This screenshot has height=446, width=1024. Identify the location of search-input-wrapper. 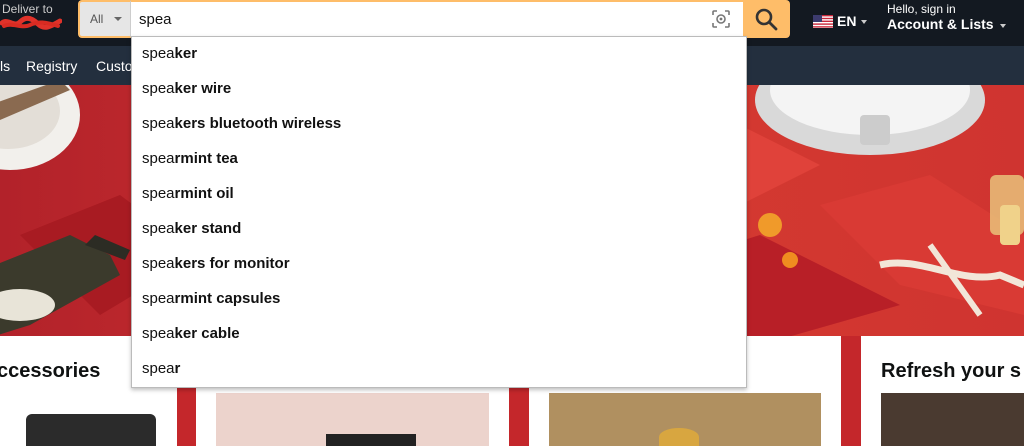
(437, 19).